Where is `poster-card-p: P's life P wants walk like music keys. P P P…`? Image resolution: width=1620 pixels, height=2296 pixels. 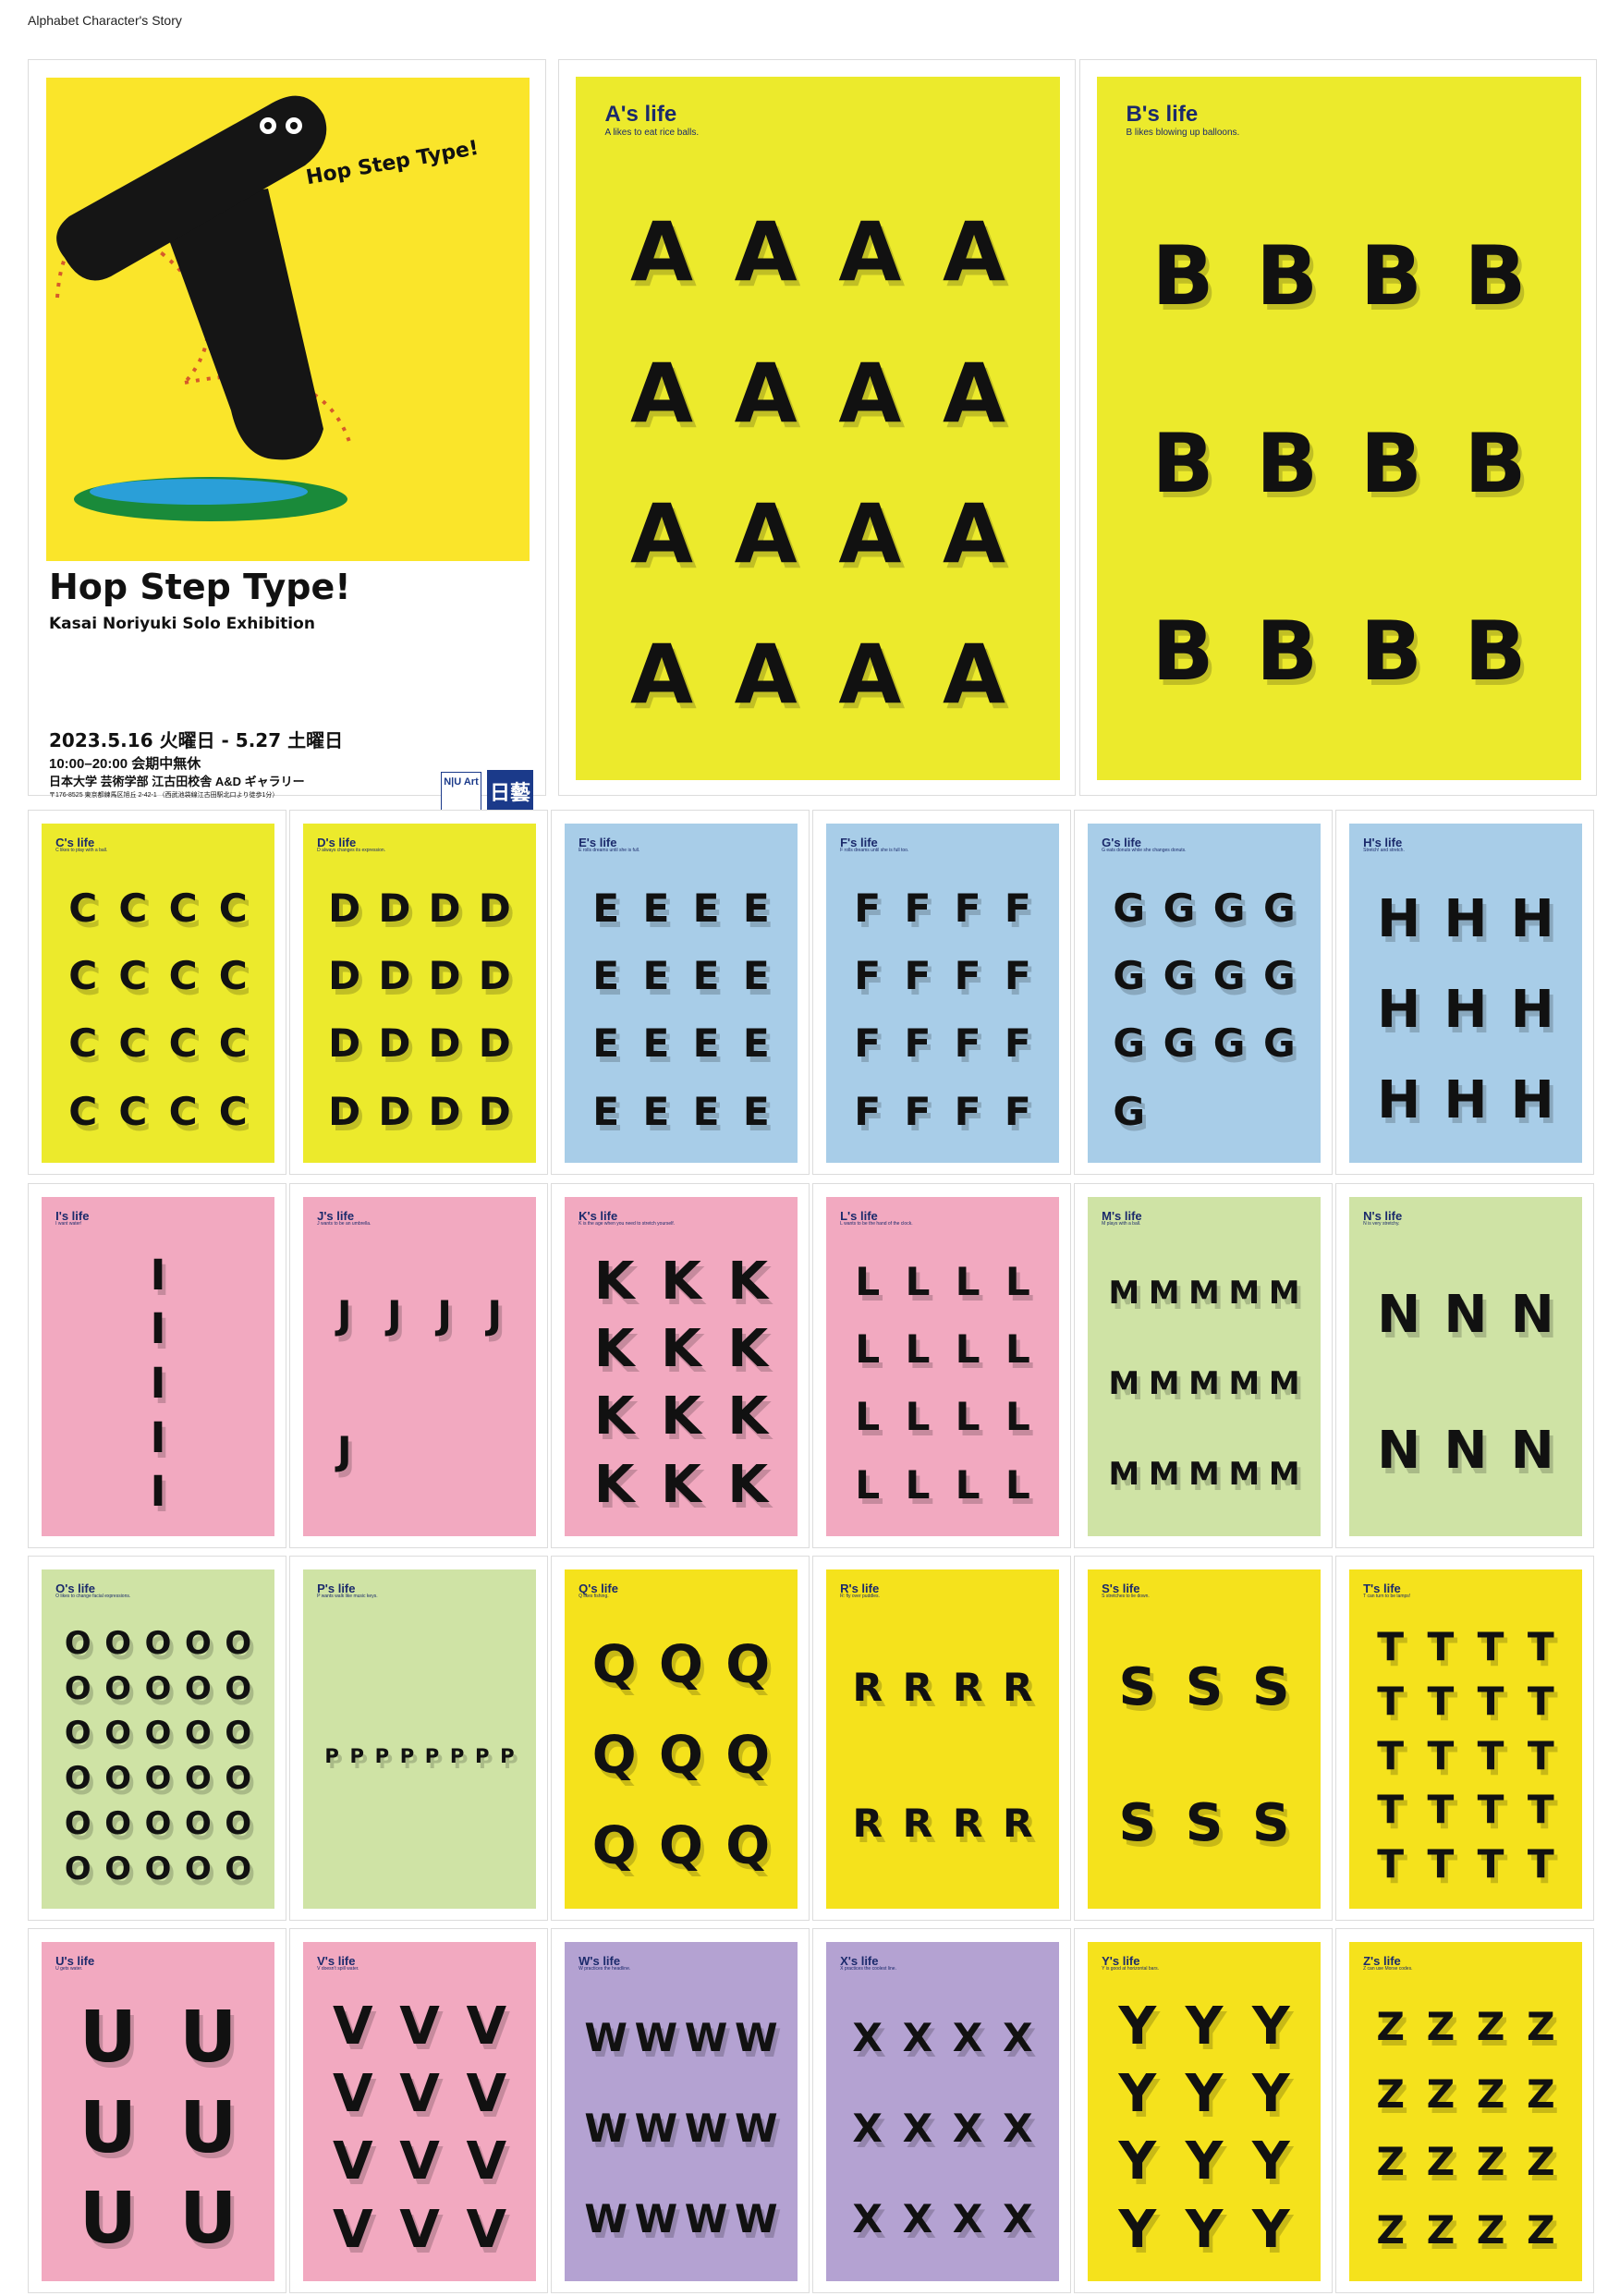
poster-card-p: P's life P wants walk like music keys. P P P… is located at coordinates (419, 1739).